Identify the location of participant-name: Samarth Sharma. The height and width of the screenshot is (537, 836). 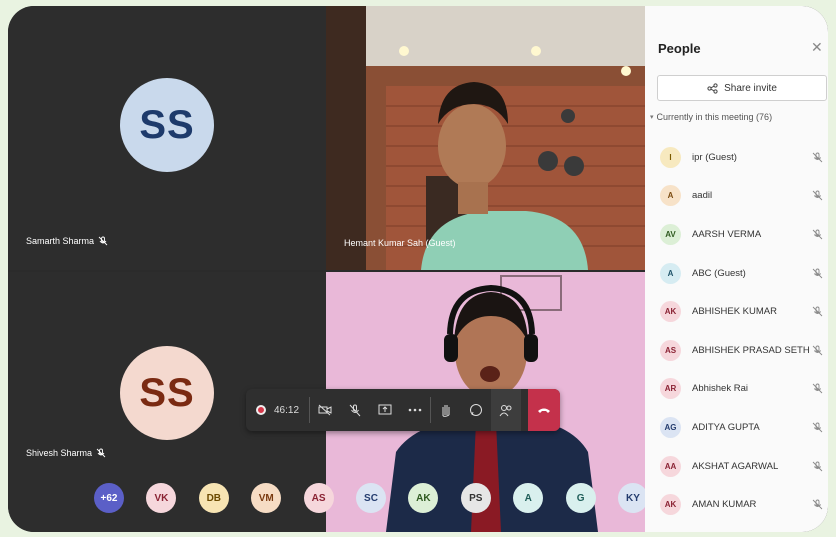
(60, 241).